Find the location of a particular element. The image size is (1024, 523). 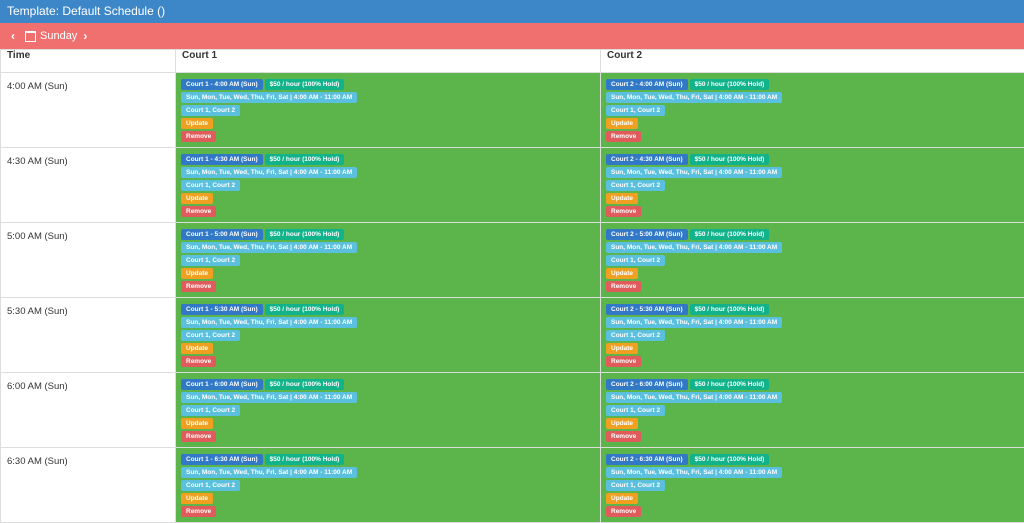

time-cell: 4:00 AM (Sun) is located at coordinates (88, 110).